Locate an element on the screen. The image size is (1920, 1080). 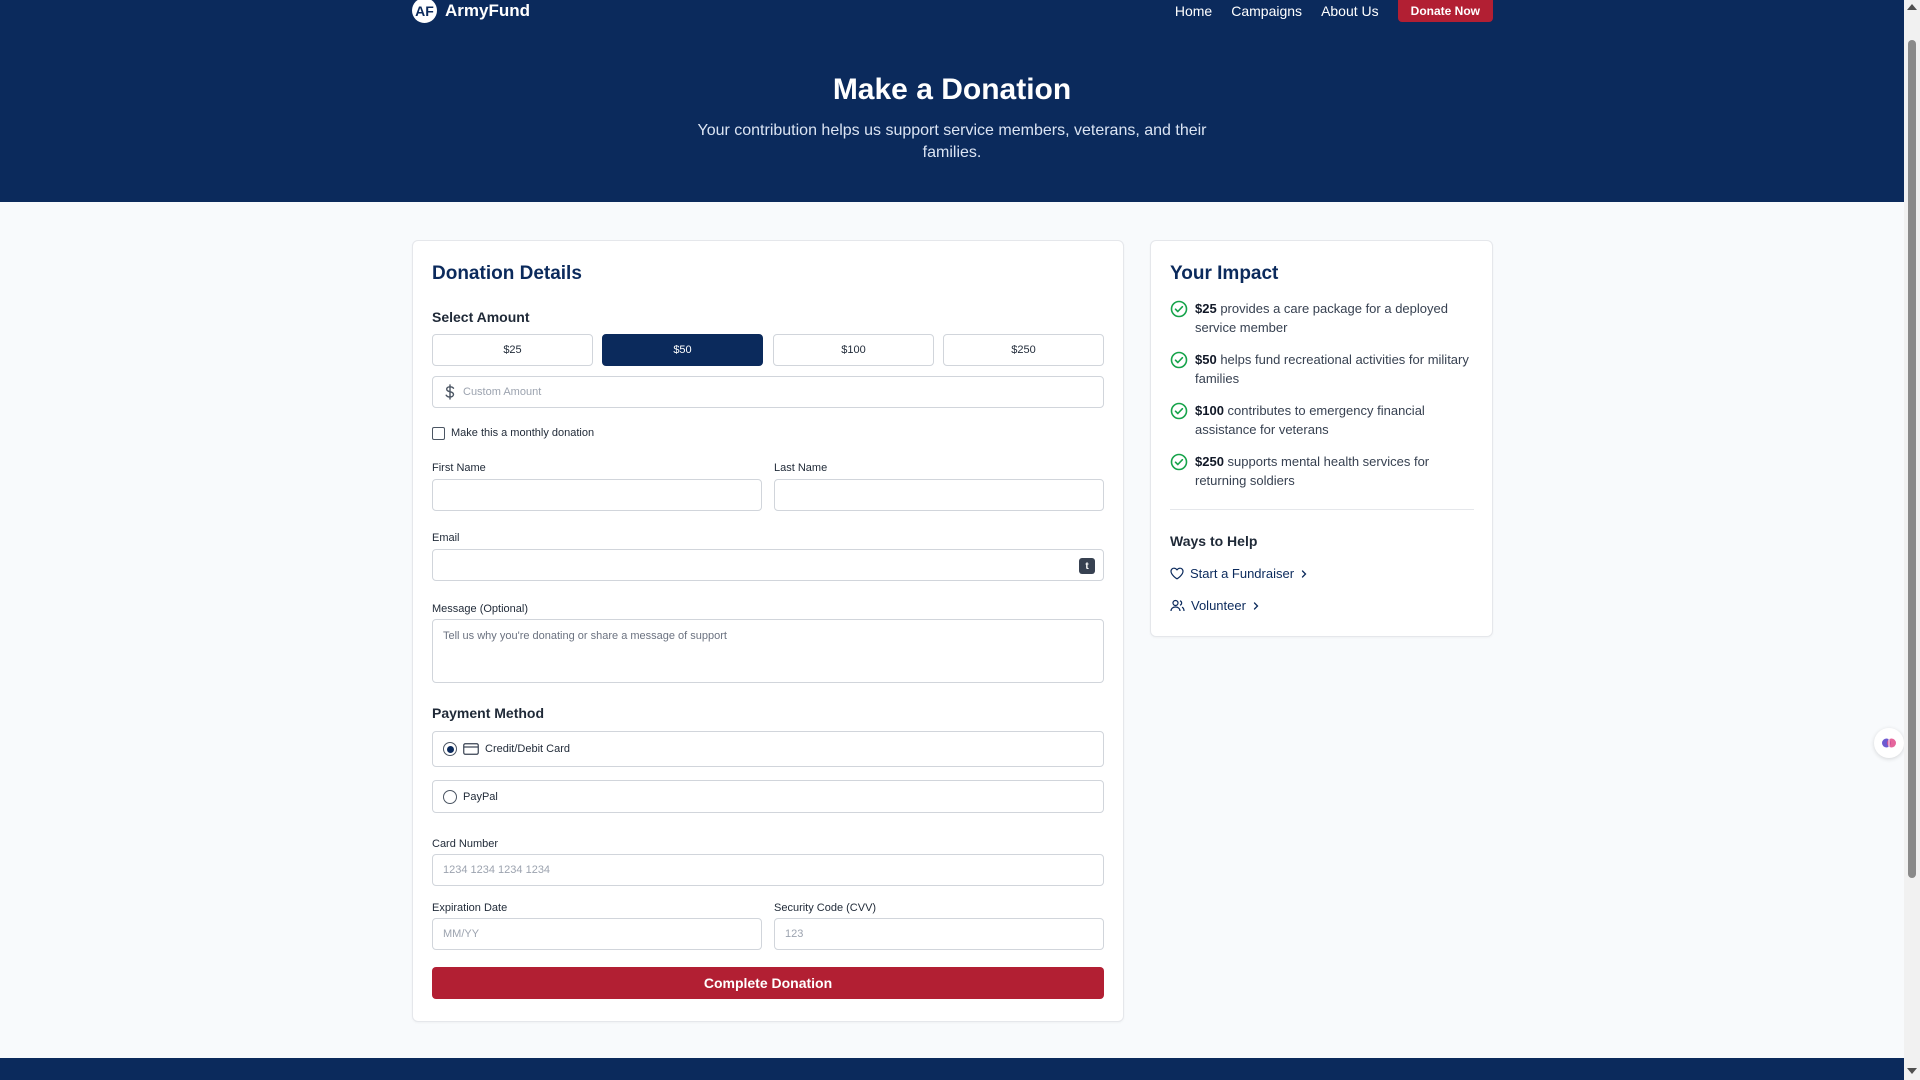
credit-card-icon is located at coordinates (471, 749).